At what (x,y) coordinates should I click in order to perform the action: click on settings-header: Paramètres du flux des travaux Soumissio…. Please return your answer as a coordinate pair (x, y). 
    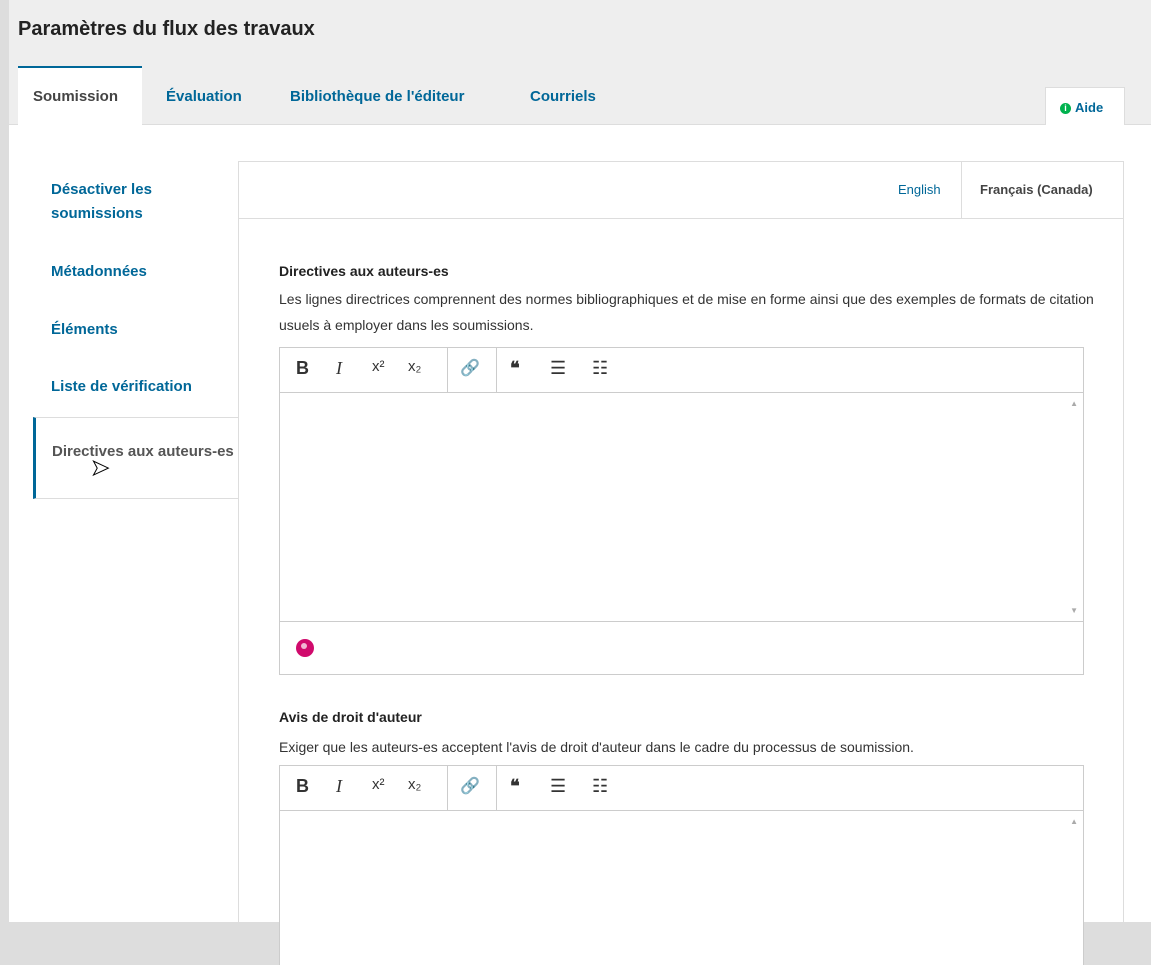
    Looking at the image, I should click on (580, 62).